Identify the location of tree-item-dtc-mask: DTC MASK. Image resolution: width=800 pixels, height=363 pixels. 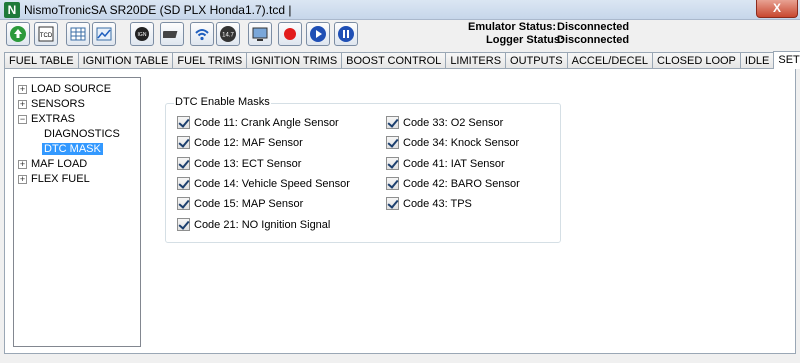
(72, 149).